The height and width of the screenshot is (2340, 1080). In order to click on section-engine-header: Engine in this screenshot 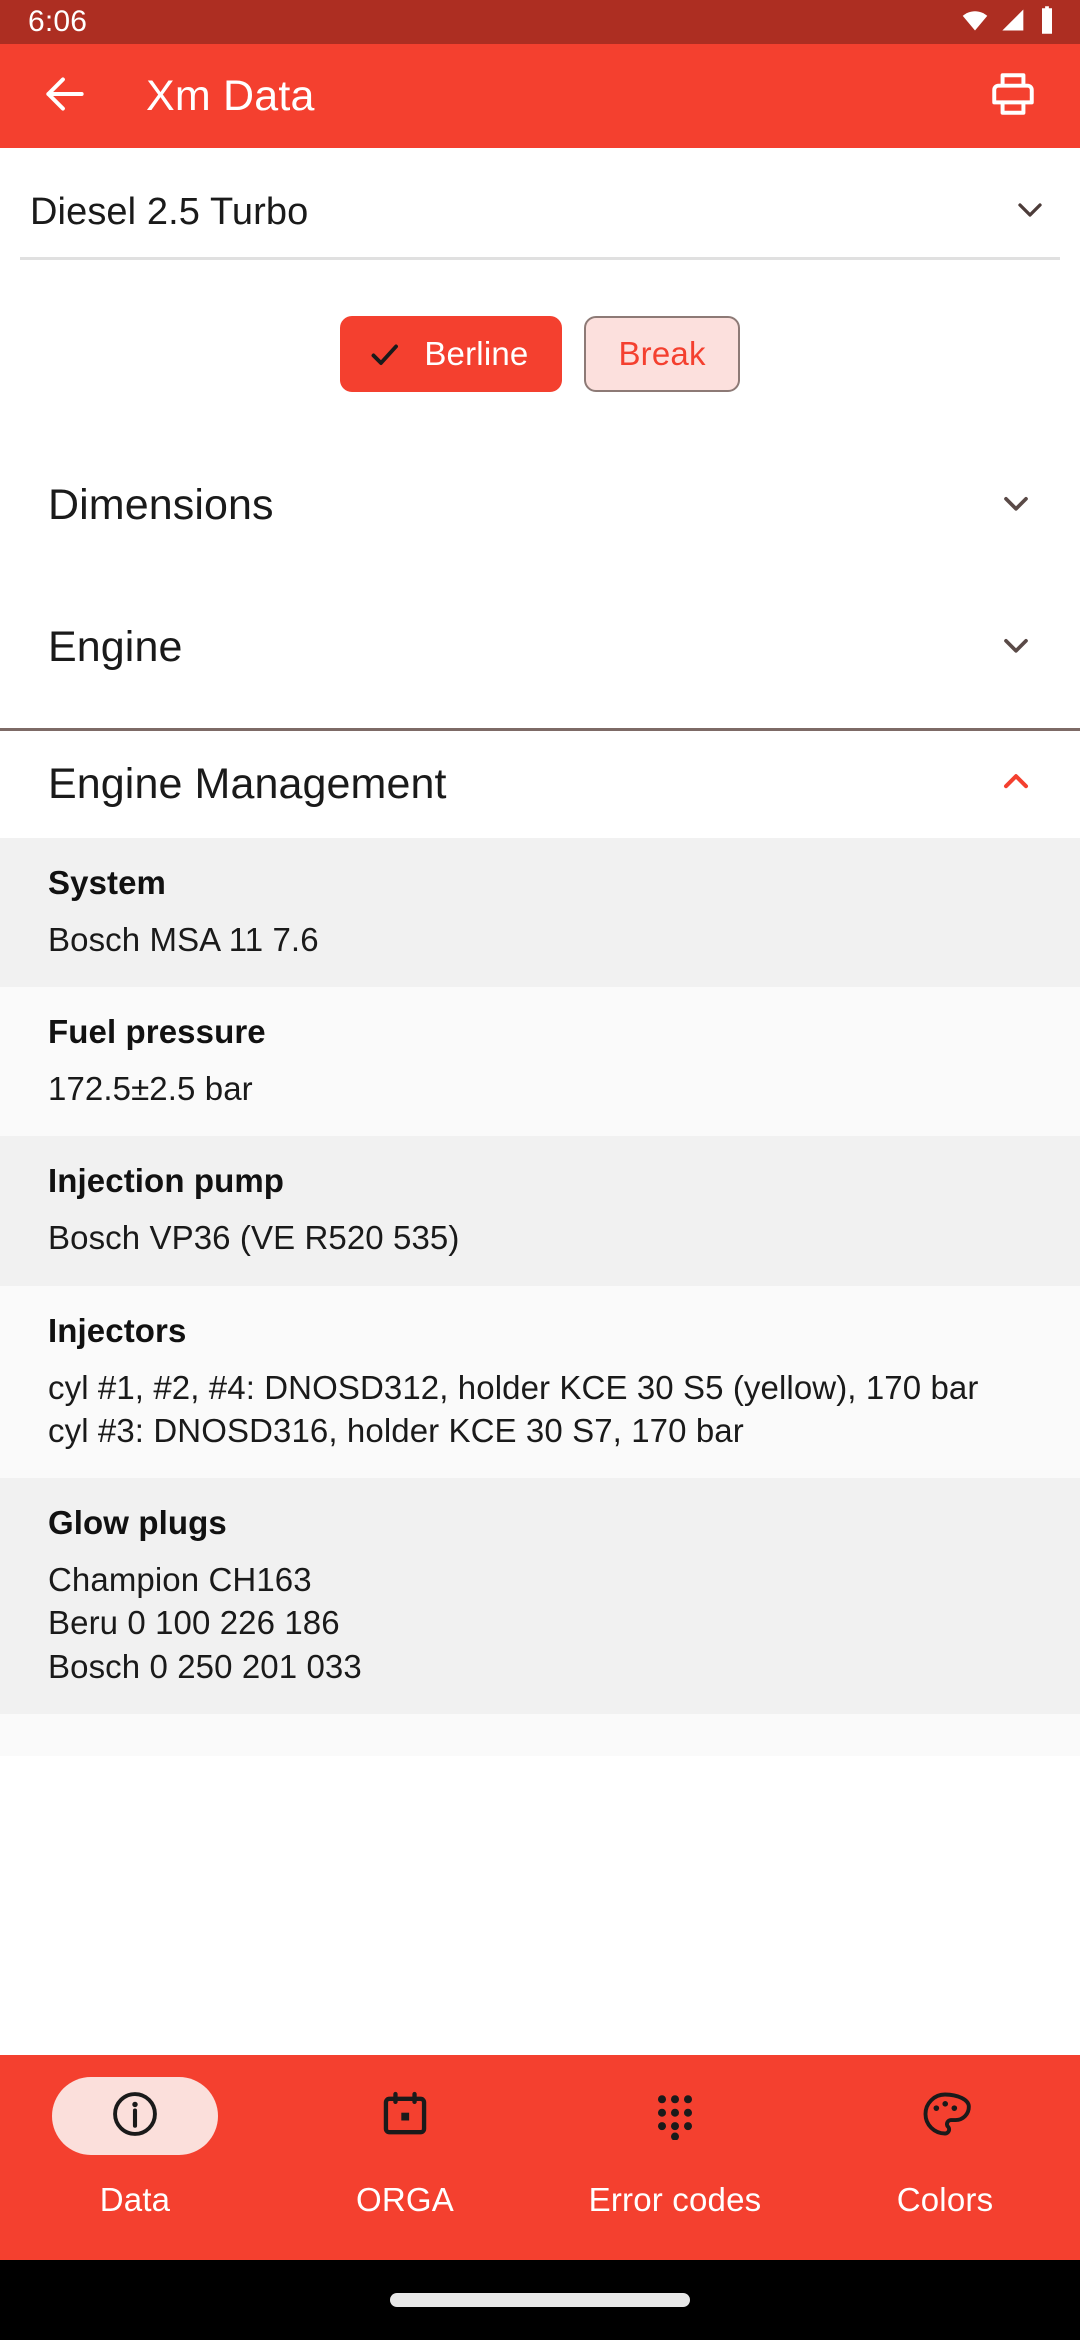, I will do `click(540, 647)`.